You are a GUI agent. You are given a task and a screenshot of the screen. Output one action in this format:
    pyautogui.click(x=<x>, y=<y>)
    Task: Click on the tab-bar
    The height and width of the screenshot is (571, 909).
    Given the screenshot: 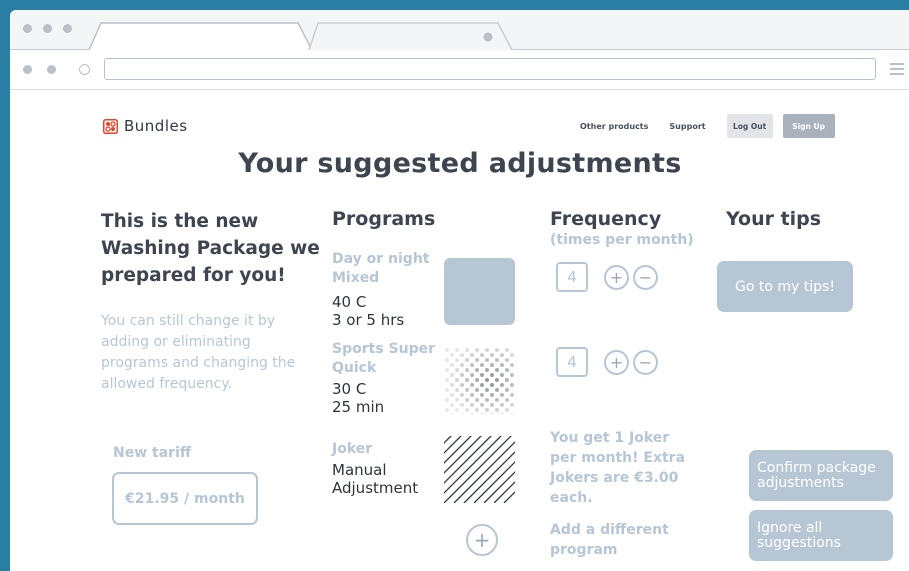 What is the action you would take?
    pyautogui.click(x=459, y=30)
    